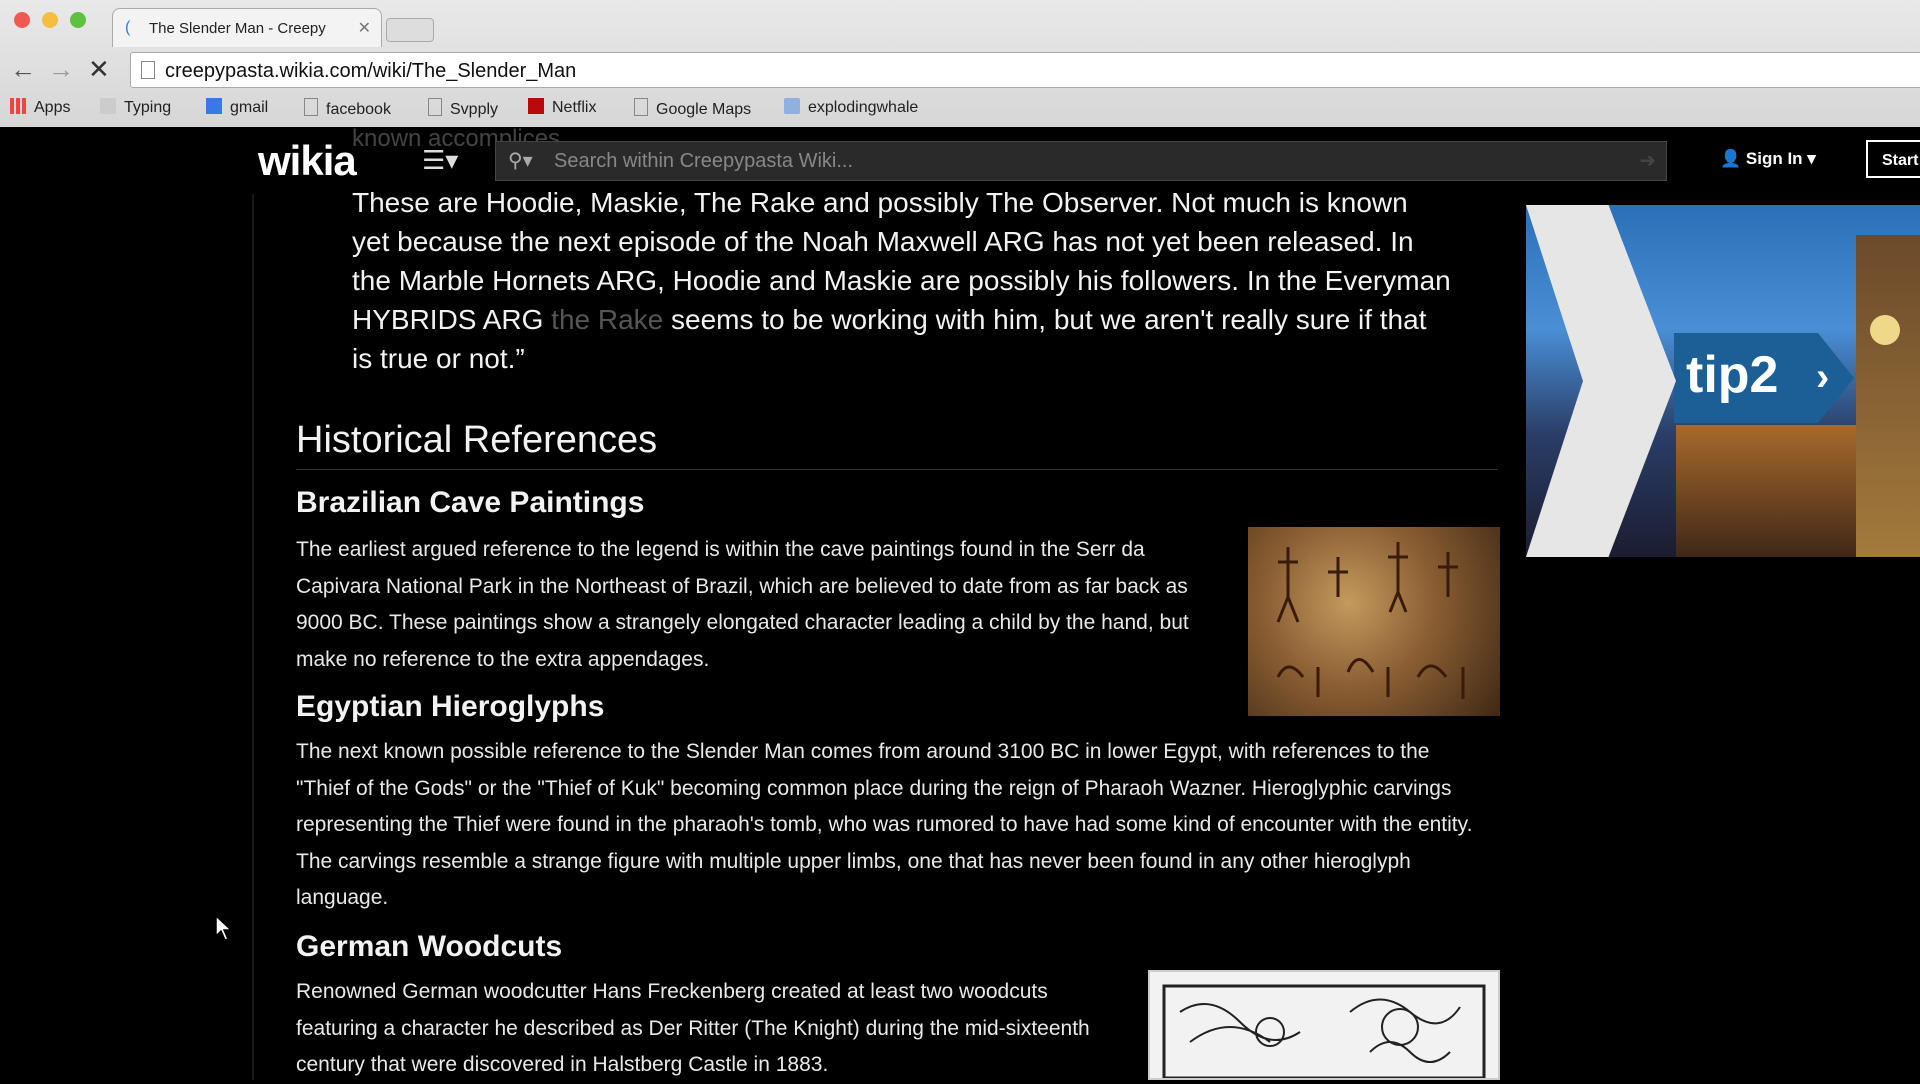 This screenshot has height=1084, width=1920. I want to click on start-button: Start, so click(1893, 159).